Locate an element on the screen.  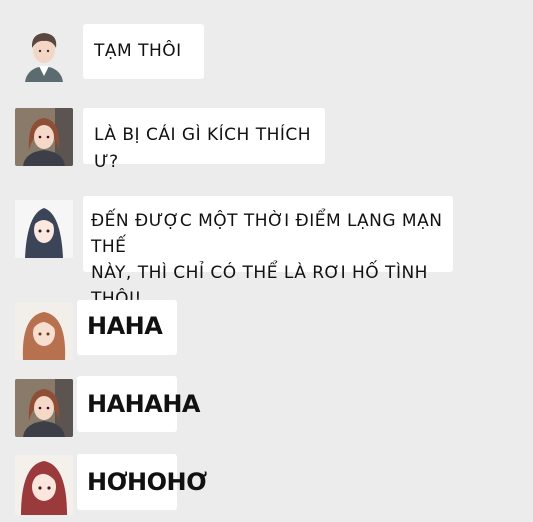
message-bubble: LÀ BỊ CÁI GÌ KÍCH THÍCH Ư? is located at coordinates (204, 140).